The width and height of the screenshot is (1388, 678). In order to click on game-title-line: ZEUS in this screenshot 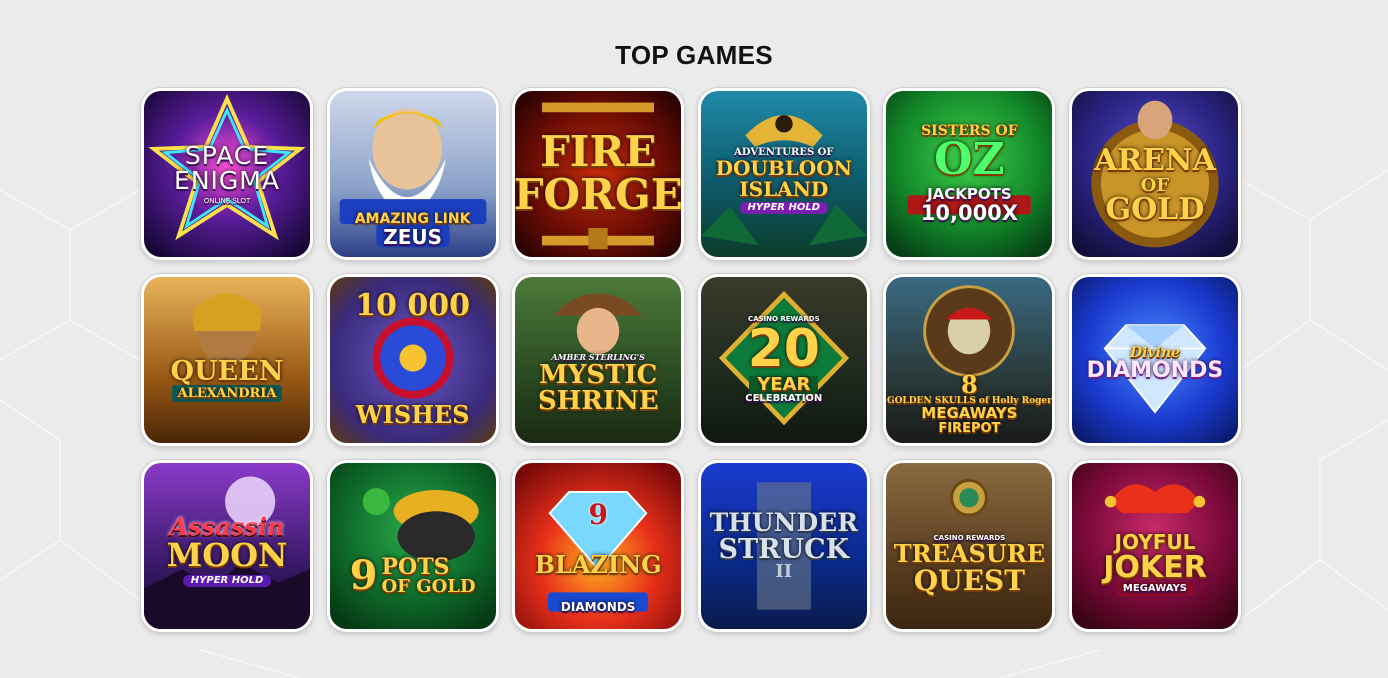, I will do `click(412, 236)`.